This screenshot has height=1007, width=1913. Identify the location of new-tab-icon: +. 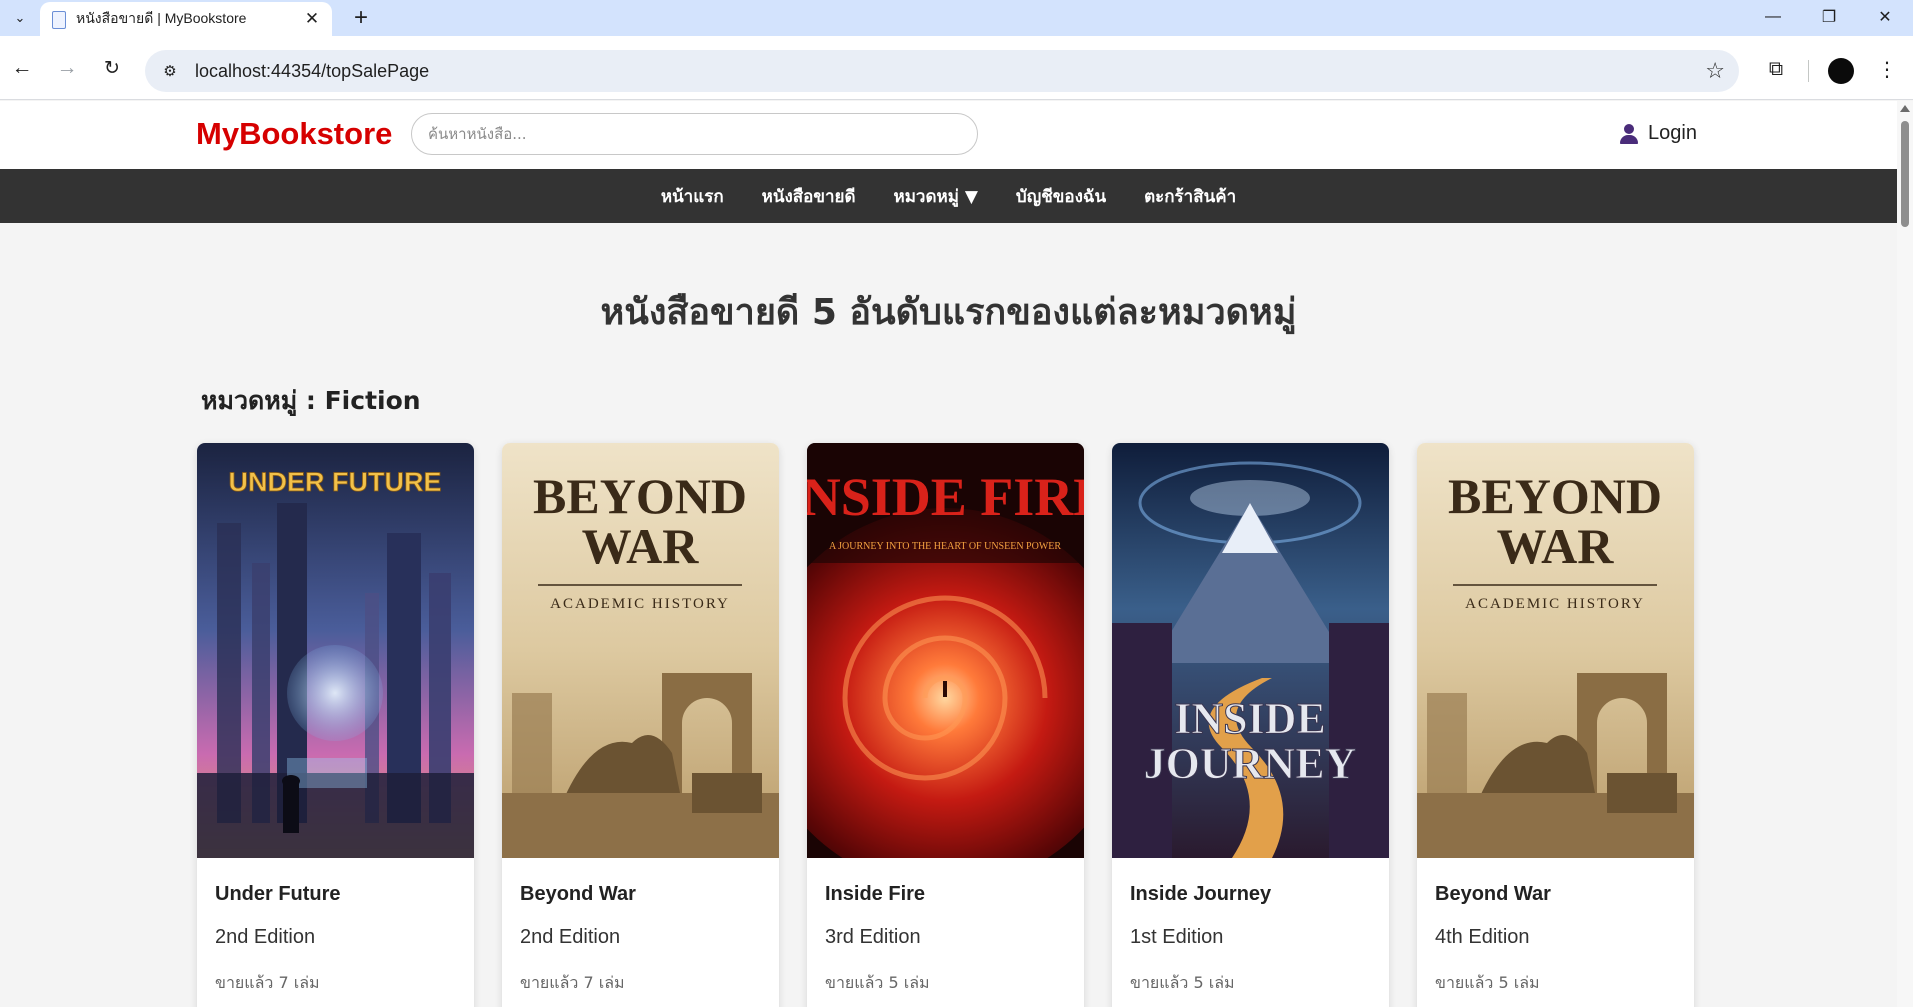
(361, 18).